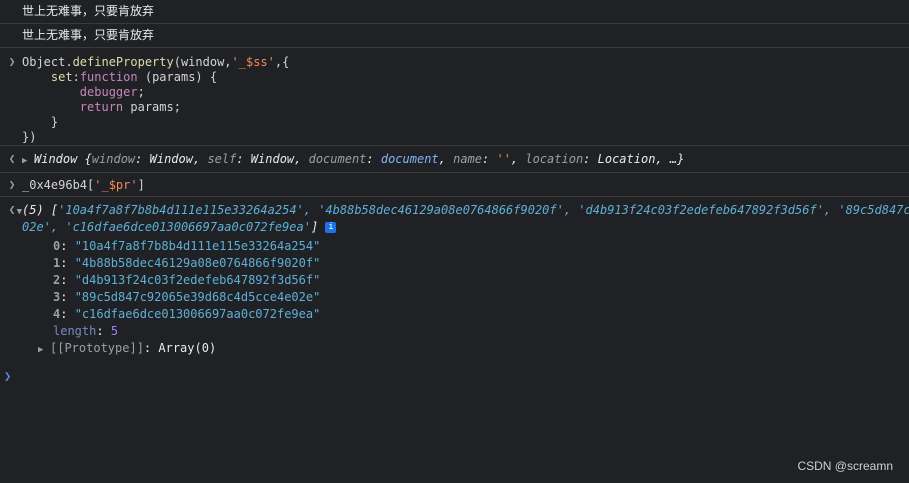  I want to click on code-token: return, so click(101, 107).